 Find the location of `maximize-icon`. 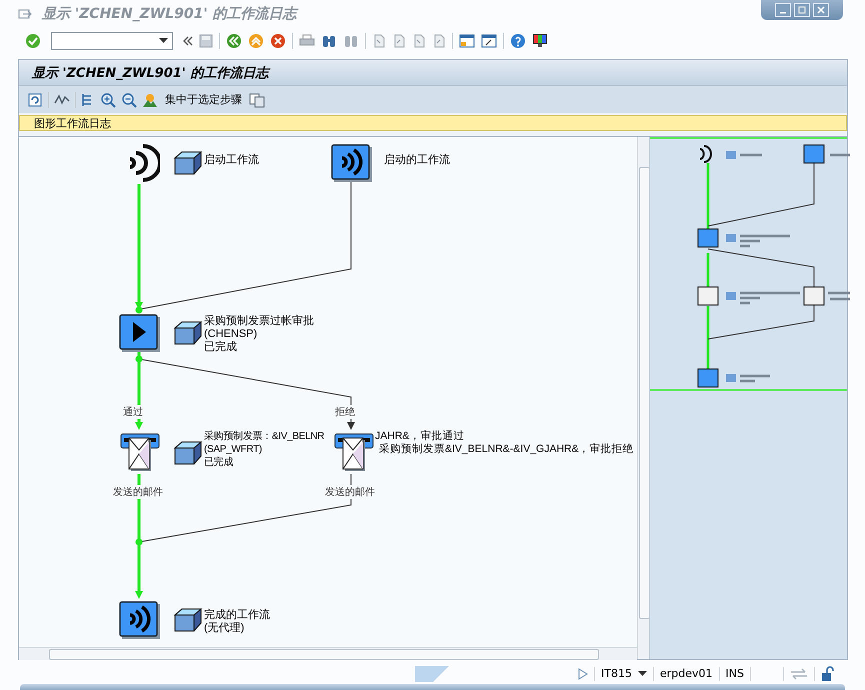

maximize-icon is located at coordinates (802, 10).